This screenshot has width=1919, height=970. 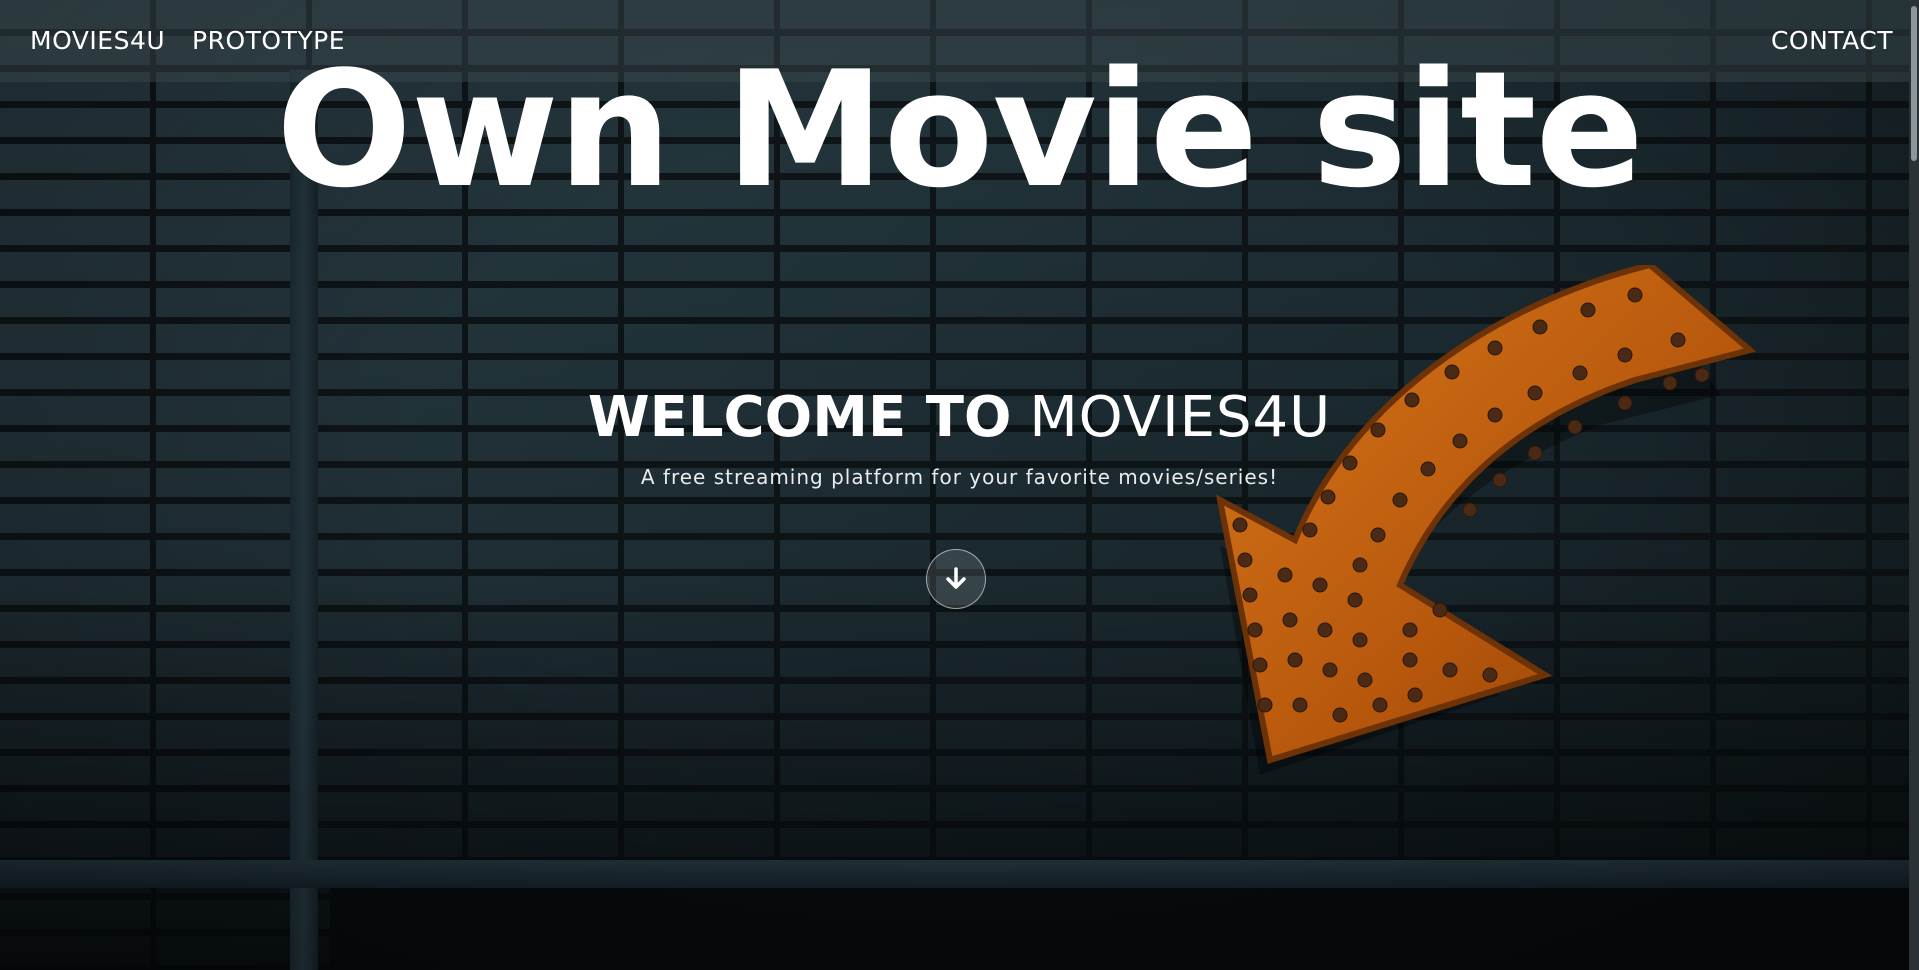 I want to click on welcome-strong-text: WELCOME TO, so click(x=799, y=417).